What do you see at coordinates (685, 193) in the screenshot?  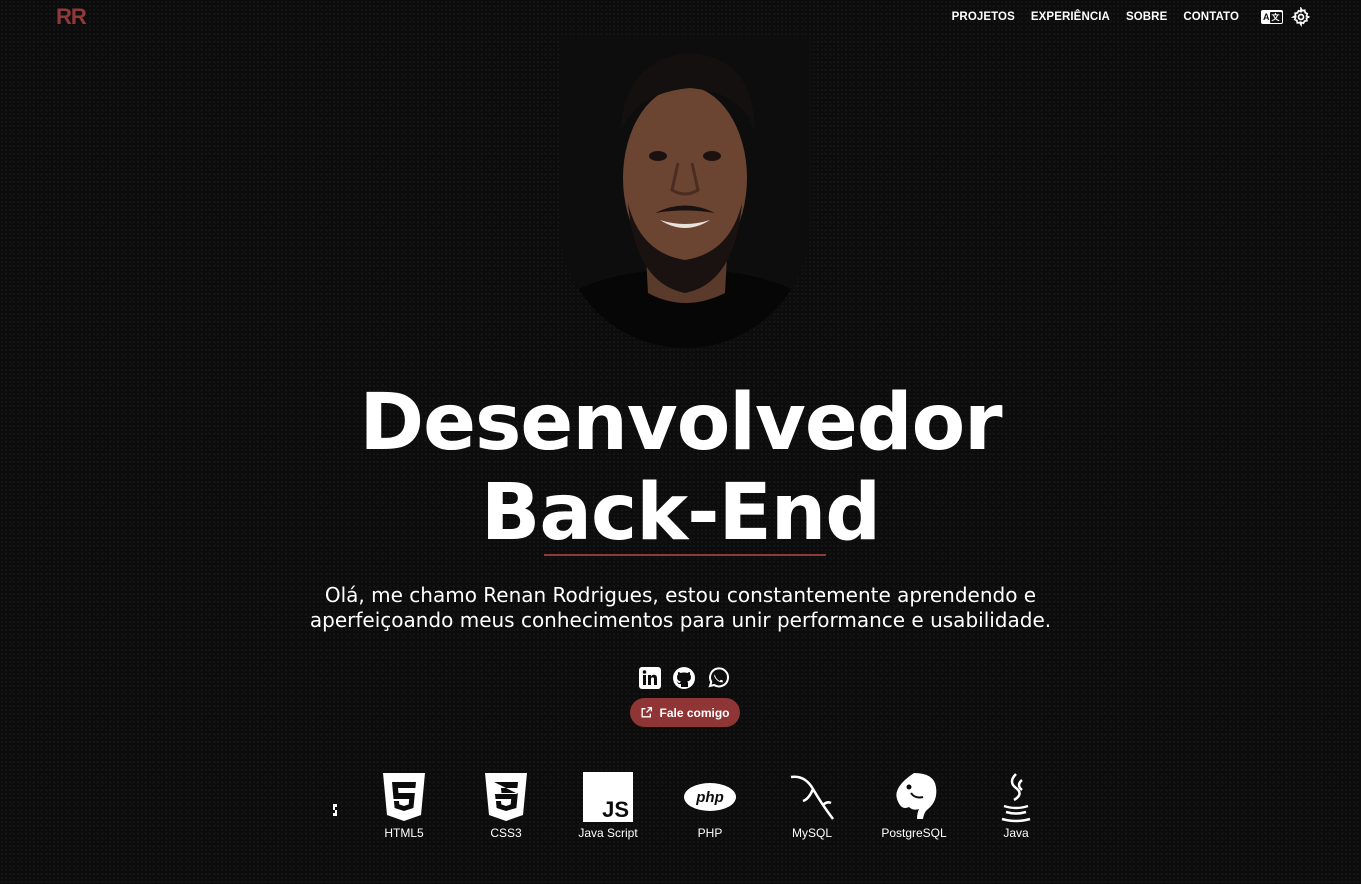 I see `profile-photo` at bounding box center [685, 193].